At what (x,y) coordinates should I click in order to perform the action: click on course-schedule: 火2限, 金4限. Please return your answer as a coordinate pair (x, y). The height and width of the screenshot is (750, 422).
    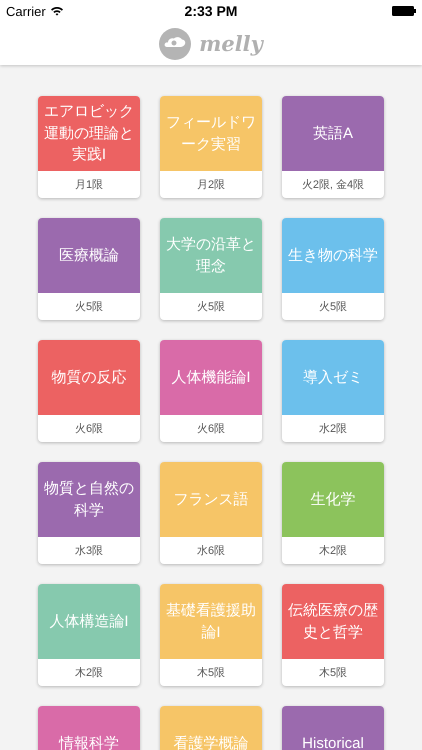
    Looking at the image, I should click on (333, 185).